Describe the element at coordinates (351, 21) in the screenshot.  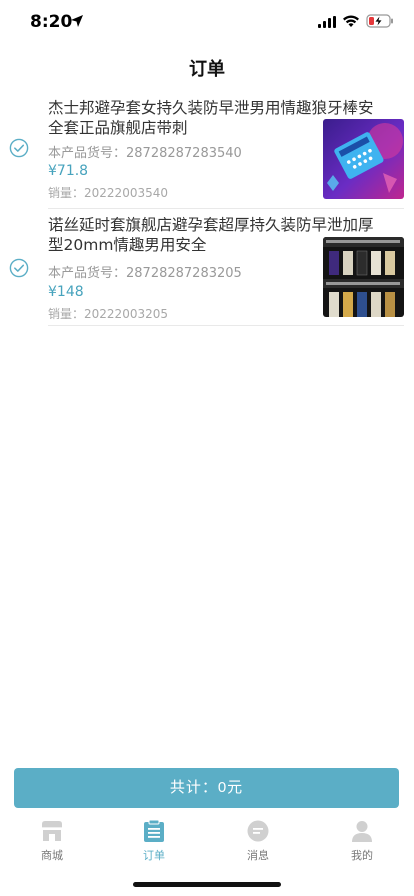
I see `wifi-icon` at that location.